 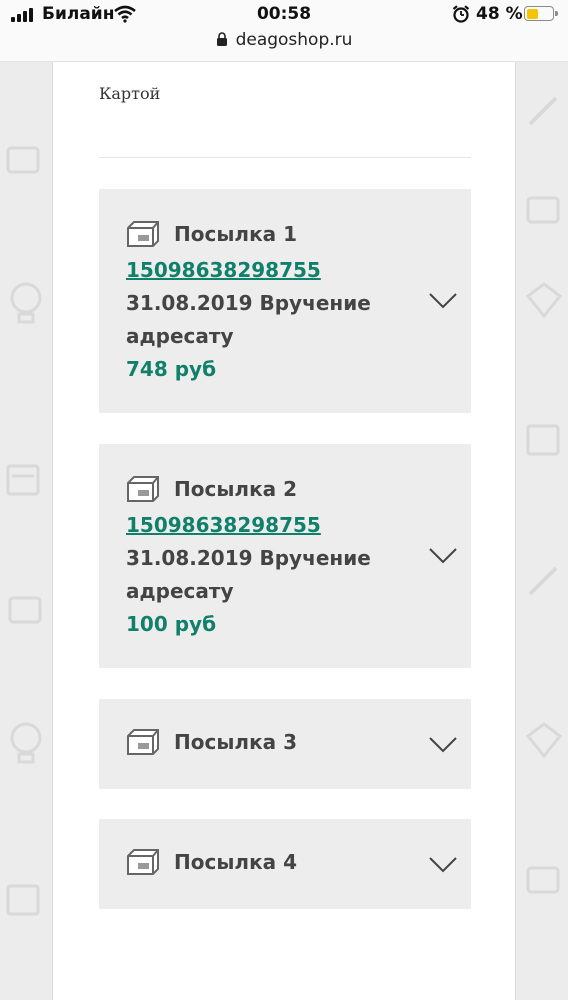 I want to click on battery-level, so click(x=532, y=13).